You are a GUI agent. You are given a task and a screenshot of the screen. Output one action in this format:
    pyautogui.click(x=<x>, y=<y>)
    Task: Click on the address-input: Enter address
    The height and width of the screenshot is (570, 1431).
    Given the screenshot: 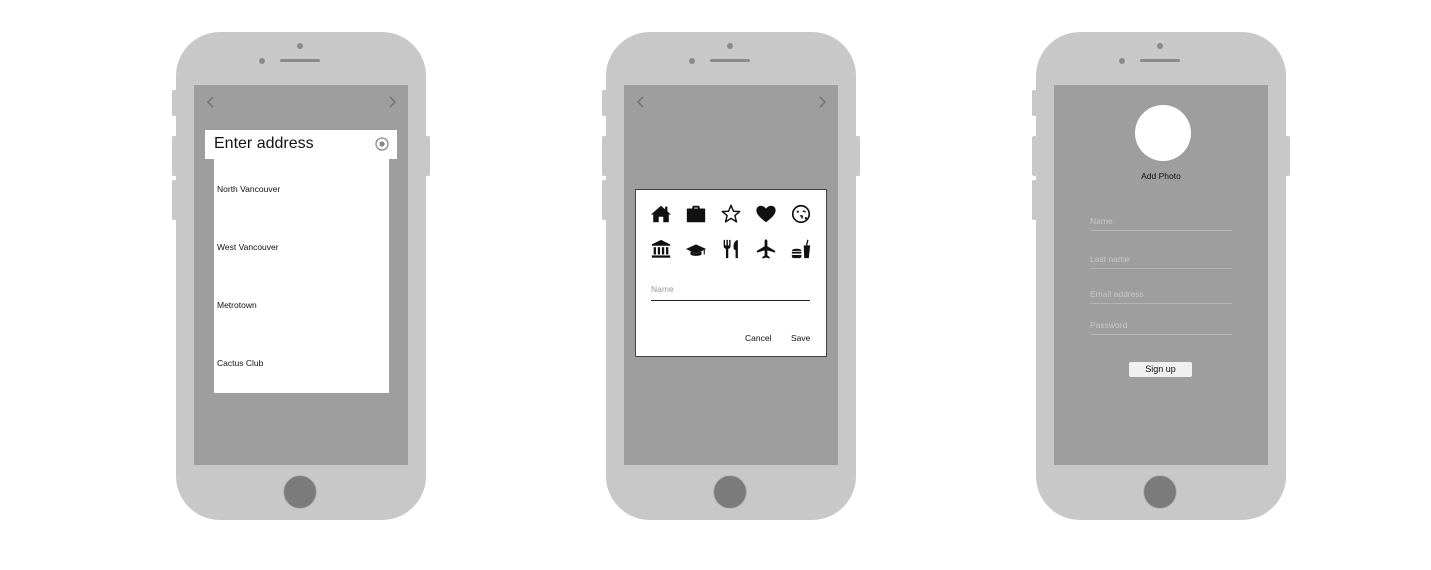 What is the action you would take?
    pyautogui.click(x=264, y=144)
    